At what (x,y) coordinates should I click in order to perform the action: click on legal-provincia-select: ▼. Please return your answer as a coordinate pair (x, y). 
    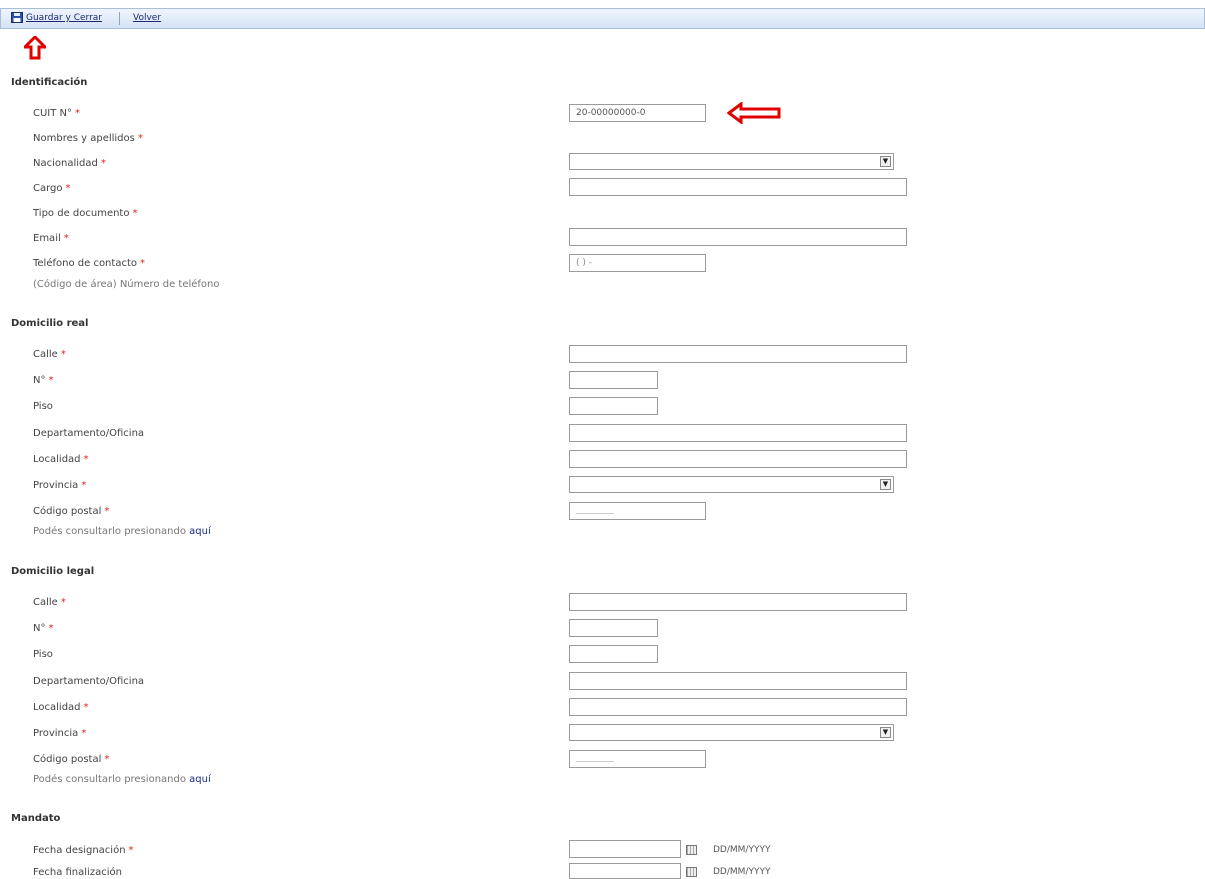
    Looking at the image, I should click on (731, 732).